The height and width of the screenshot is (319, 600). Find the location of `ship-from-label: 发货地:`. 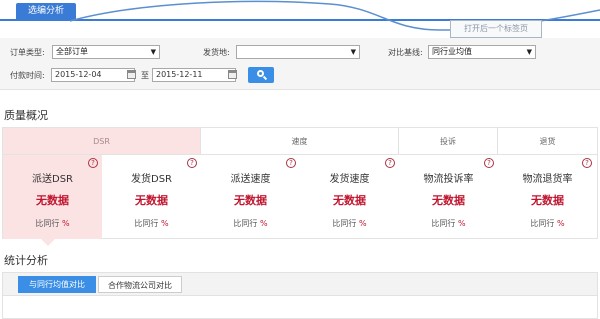

ship-from-label: 发货地: is located at coordinates (216, 52).